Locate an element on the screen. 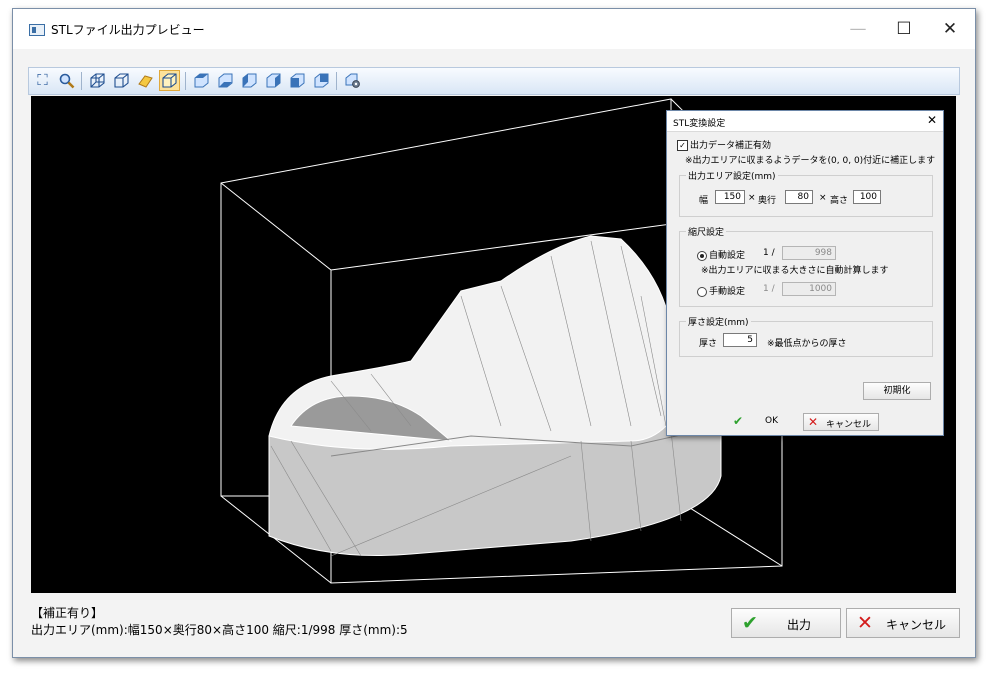  scale-auto-prefix: 1 / is located at coordinates (769, 253).